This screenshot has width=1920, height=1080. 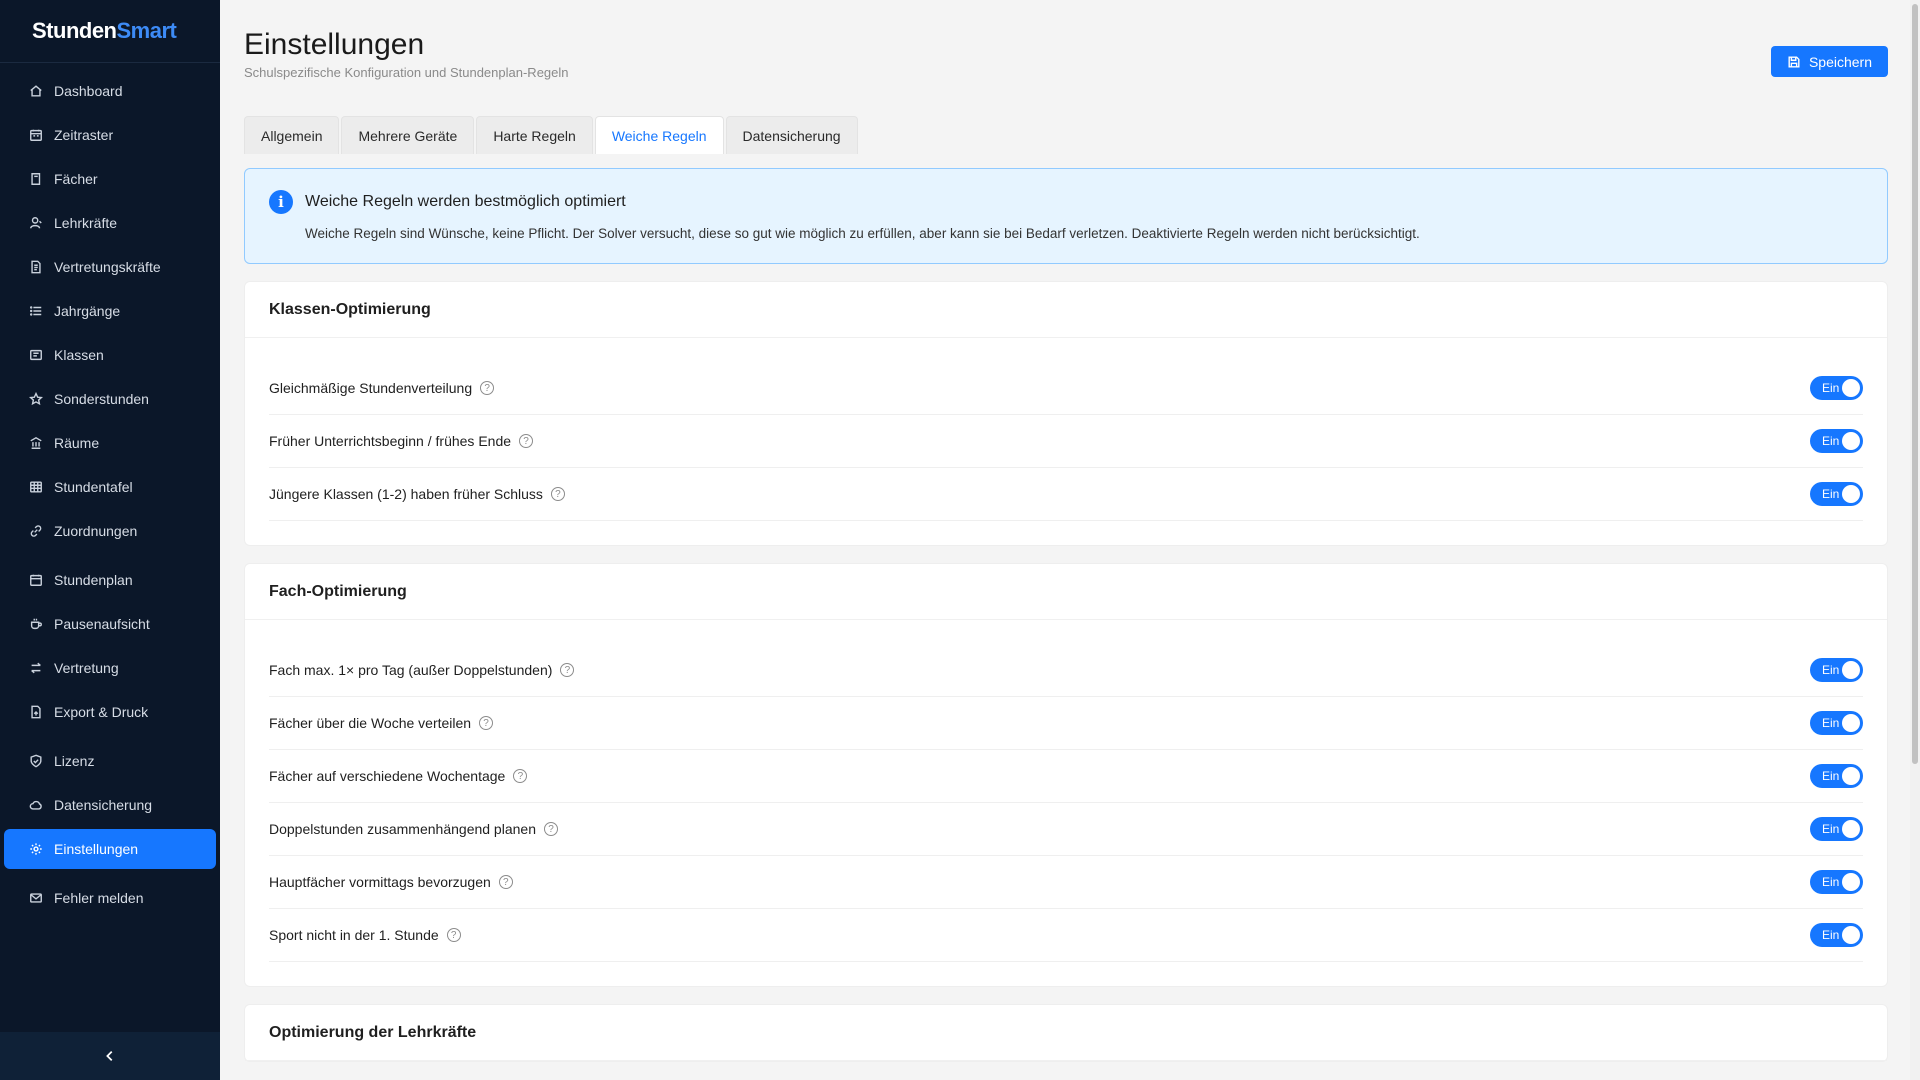 What do you see at coordinates (96, 531) in the screenshot?
I see `sidebar-item-label: Zuordnungen` at bounding box center [96, 531].